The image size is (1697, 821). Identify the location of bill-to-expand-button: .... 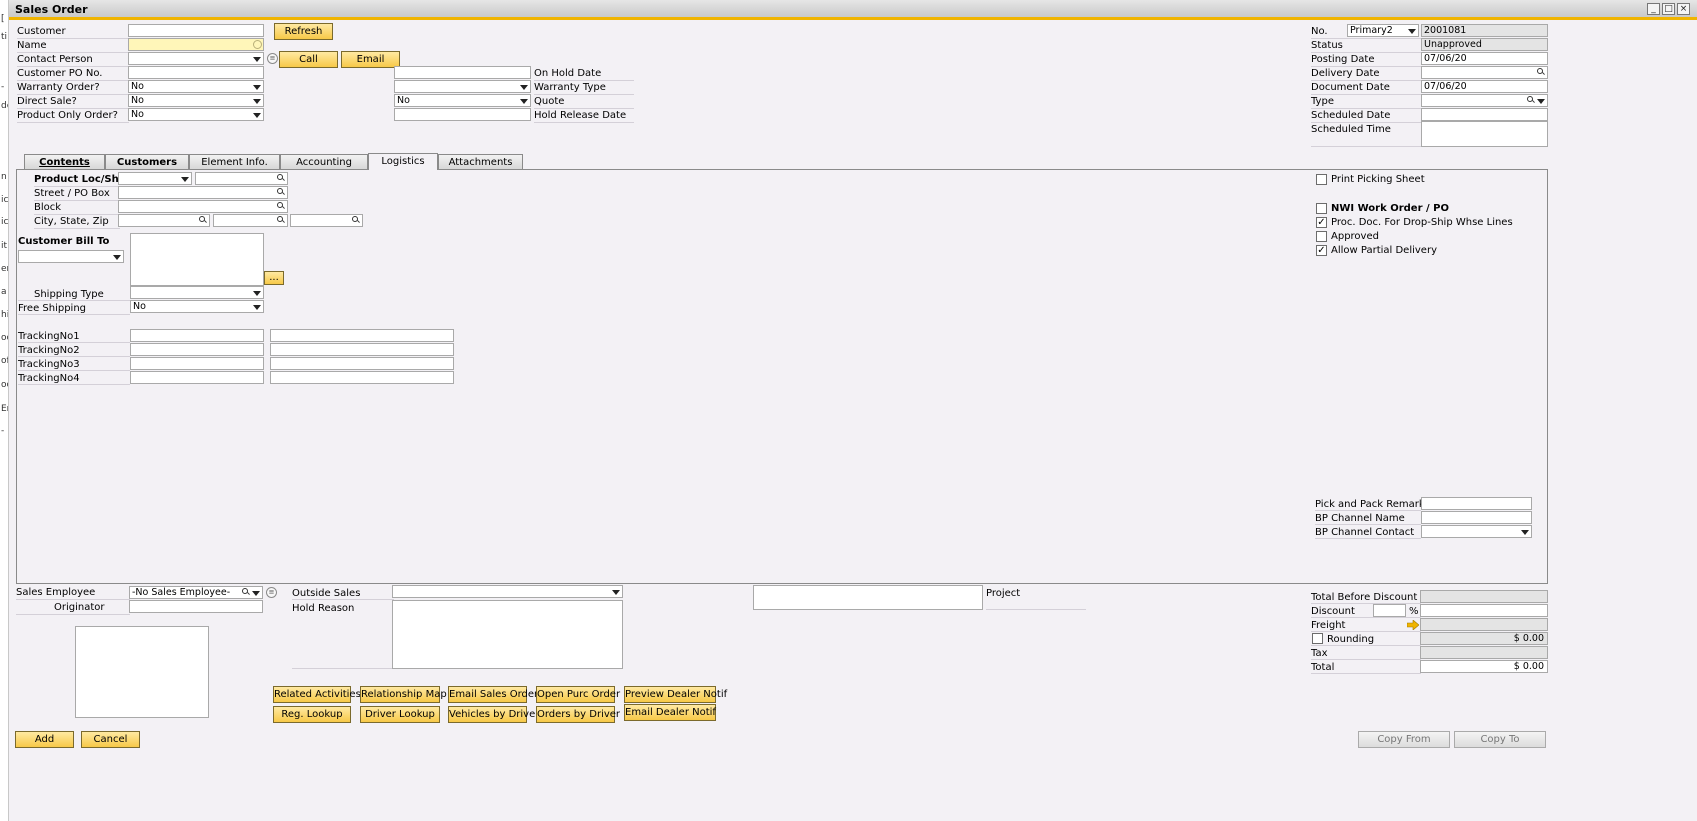
(274, 278).